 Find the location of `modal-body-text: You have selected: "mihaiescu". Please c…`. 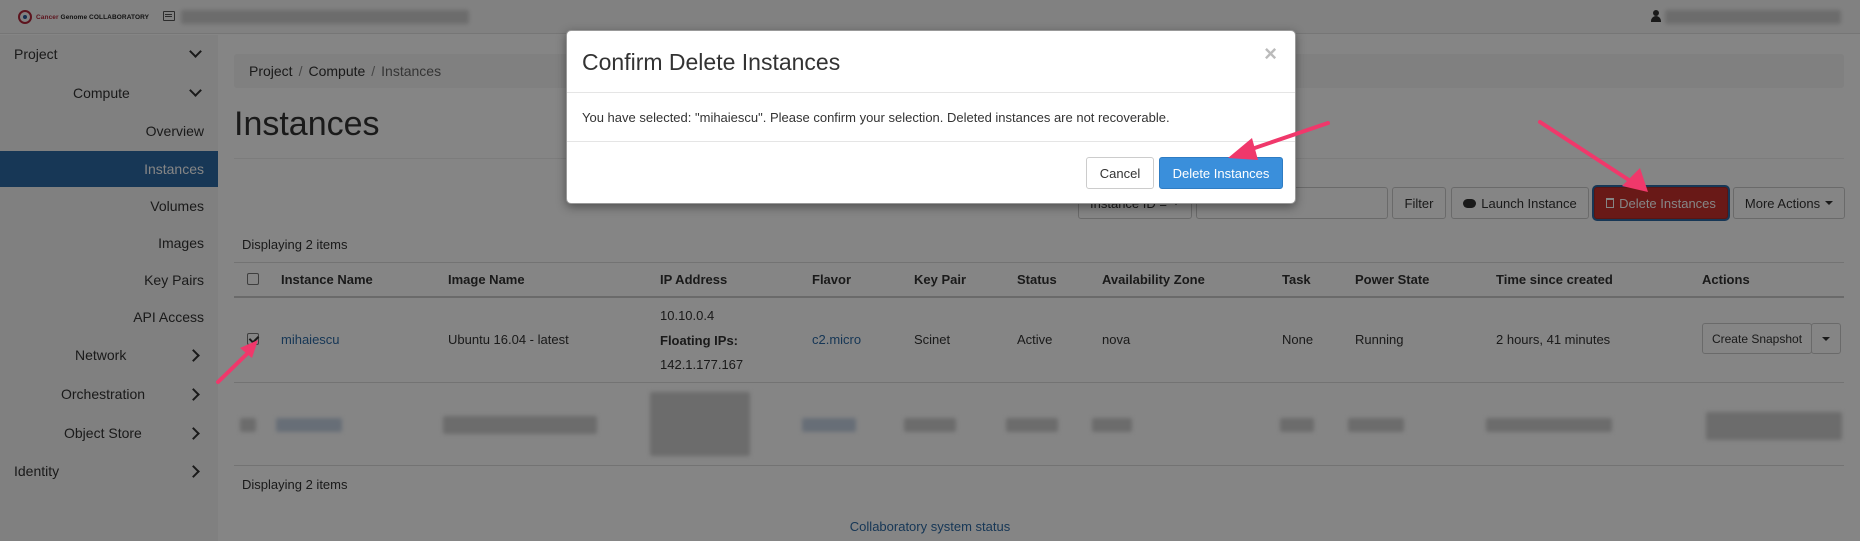

modal-body-text: You have selected: "mihaiescu". Please c… is located at coordinates (876, 117).